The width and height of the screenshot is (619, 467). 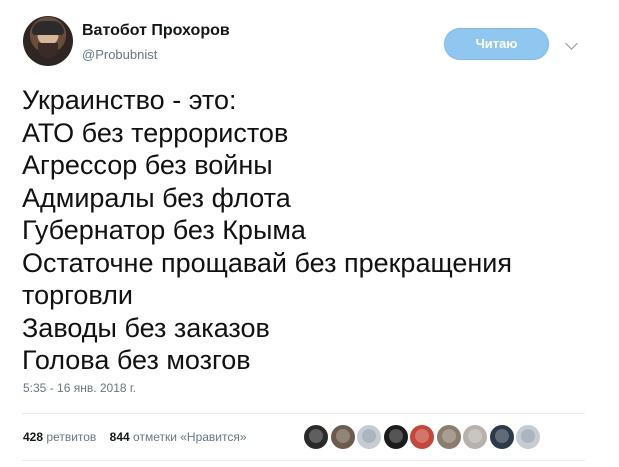 What do you see at coordinates (129, 100) in the screenshot?
I see `tweet-line: Украинство - это:` at bounding box center [129, 100].